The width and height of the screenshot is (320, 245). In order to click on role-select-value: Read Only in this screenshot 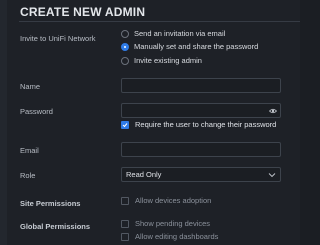, I will do `click(144, 174)`.